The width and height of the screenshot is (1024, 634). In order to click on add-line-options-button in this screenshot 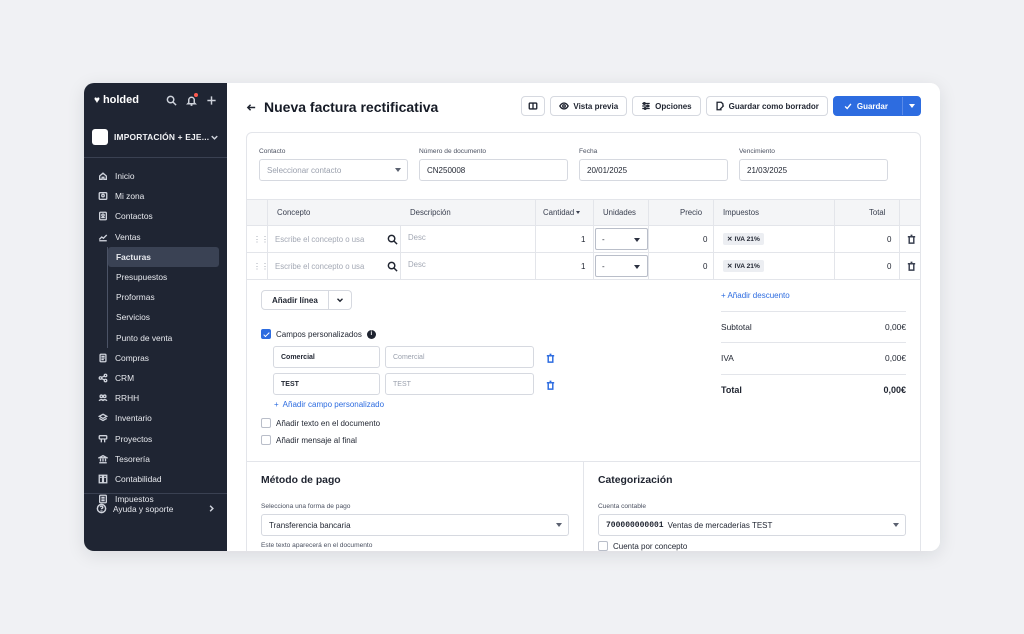, I will do `click(340, 300)`.